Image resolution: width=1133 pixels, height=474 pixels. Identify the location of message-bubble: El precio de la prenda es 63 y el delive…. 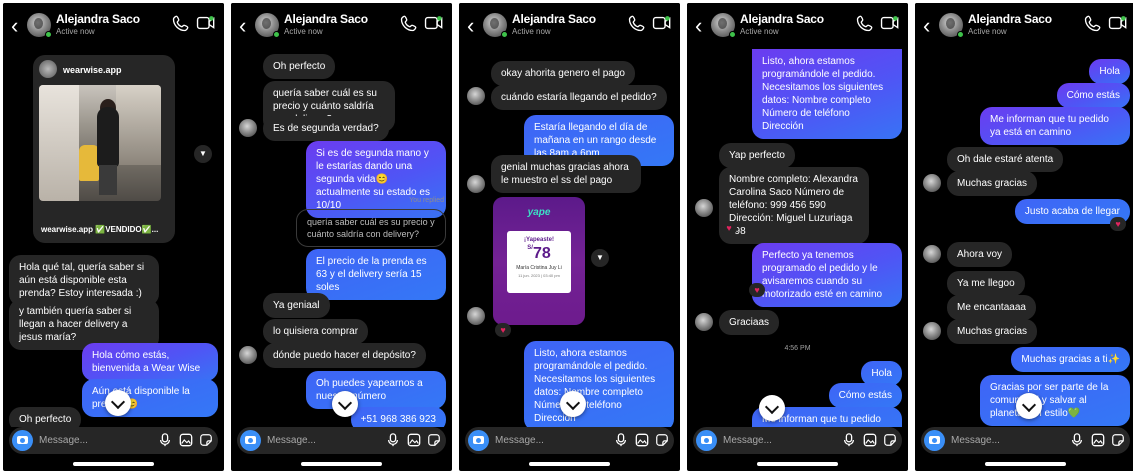
(376, 274).